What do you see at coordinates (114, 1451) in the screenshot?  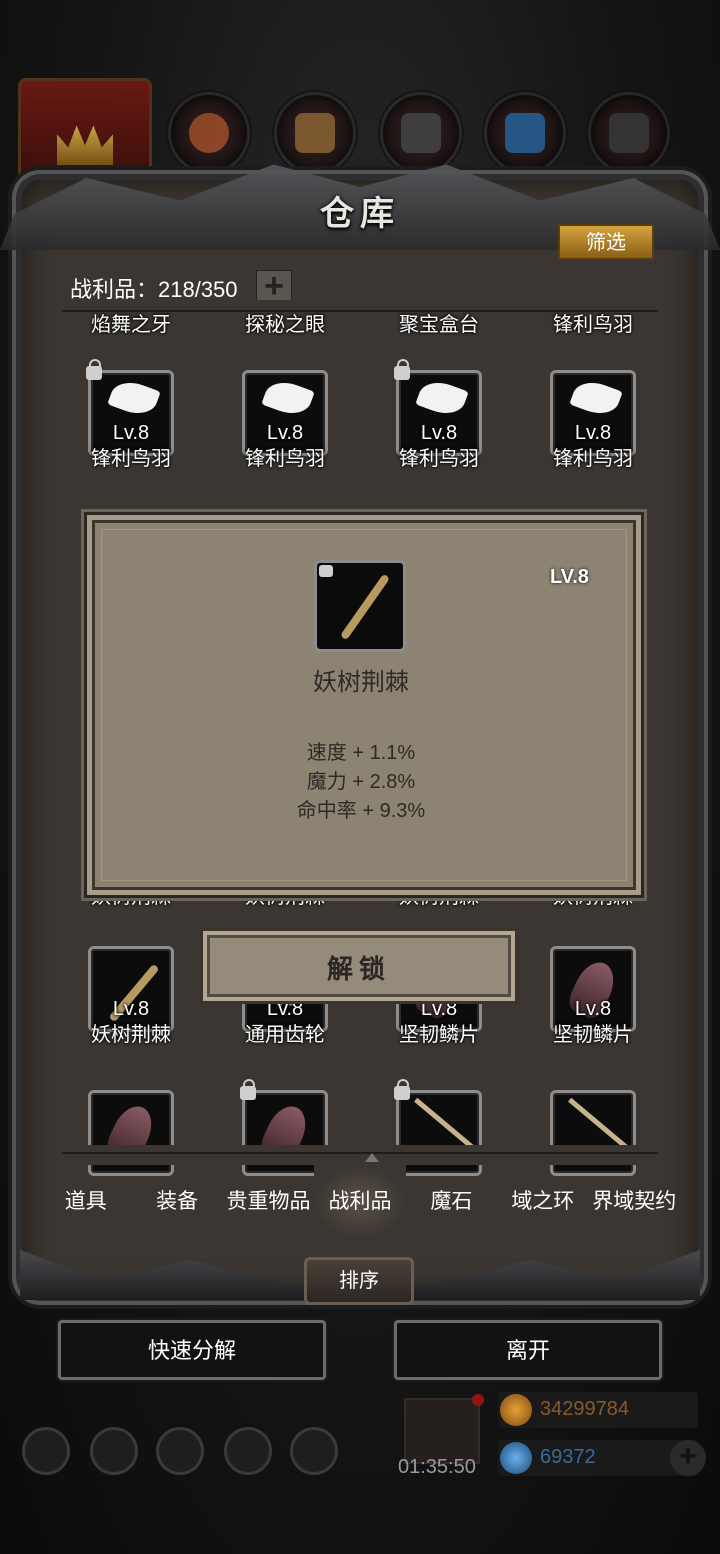 I see `compass-icon` at bounding box center [114, 1451].